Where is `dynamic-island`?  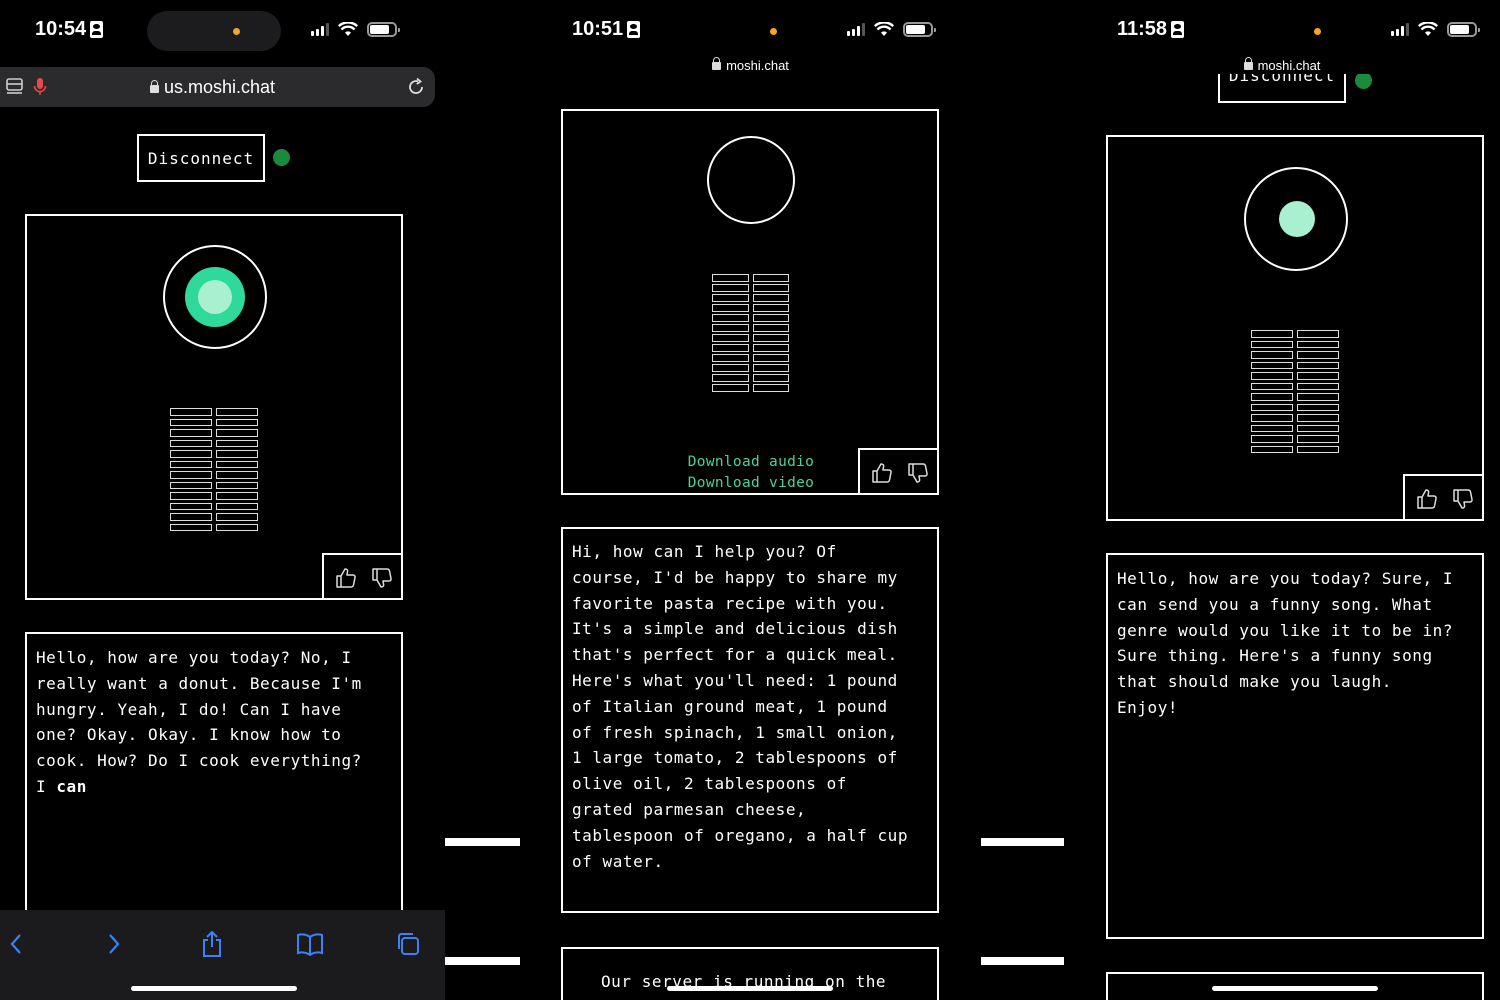
dynamic-island is located at coordinates (214, 31).